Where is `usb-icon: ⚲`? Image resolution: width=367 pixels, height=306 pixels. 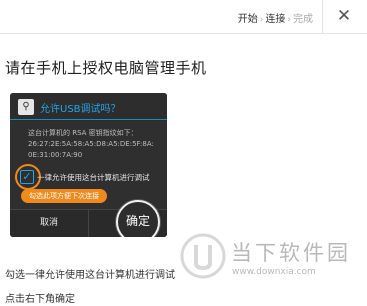
usb-icon: ⚲ is located at coordinates (26, 107).